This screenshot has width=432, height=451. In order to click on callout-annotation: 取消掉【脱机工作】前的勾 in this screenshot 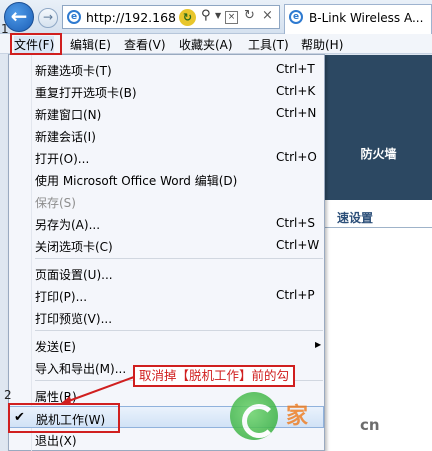, I will do `click(214, 376)`.